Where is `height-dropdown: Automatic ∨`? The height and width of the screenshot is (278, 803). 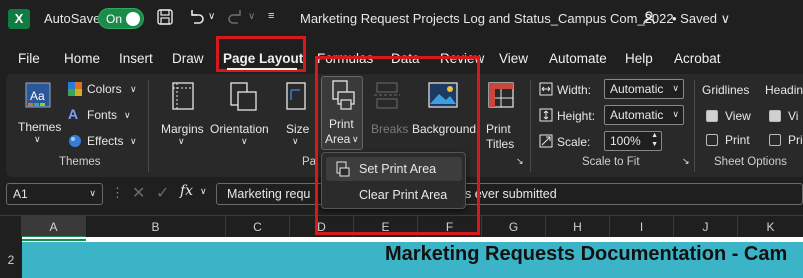
height-dropdown: Automatic ∨ is located at coordinates (644, 115).